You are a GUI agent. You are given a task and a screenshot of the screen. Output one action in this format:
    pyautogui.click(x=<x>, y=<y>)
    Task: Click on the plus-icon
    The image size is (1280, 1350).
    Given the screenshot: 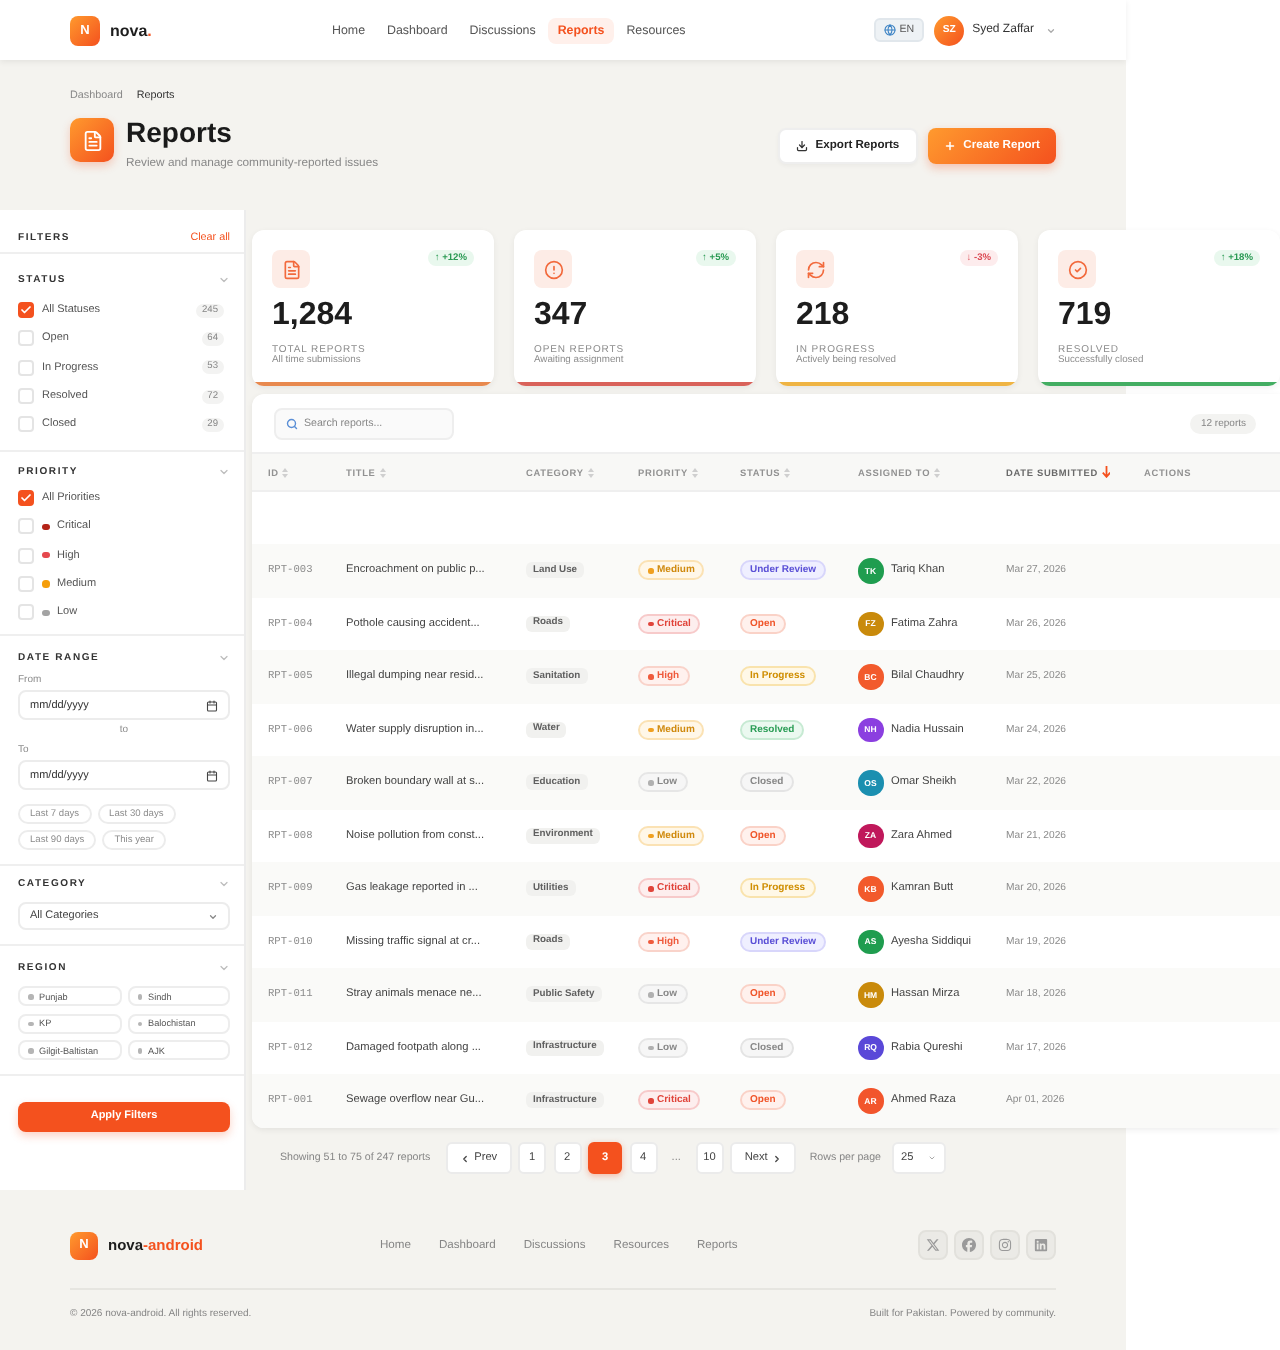 What is the action you would take?
    pyautogui.click(x=949, y=146)
    